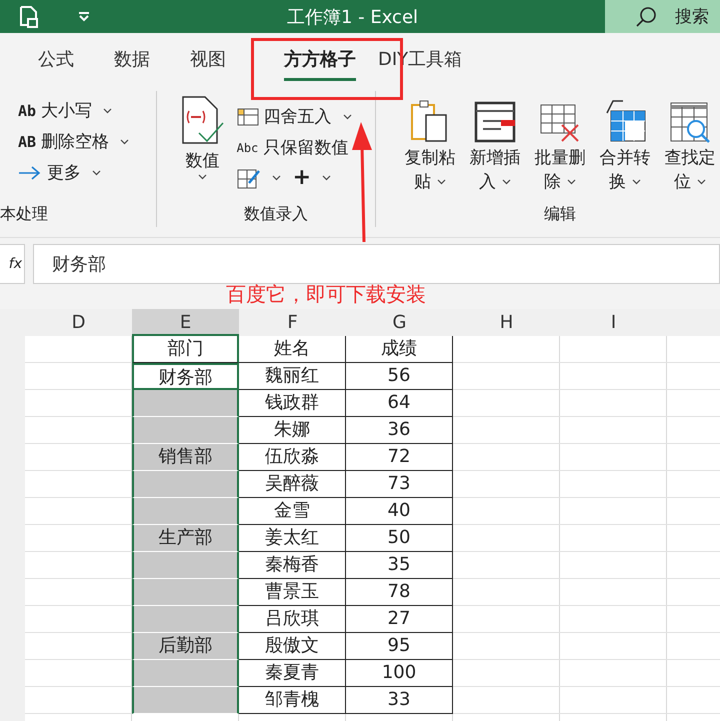  Describe the element at coordinates (495, 122) in the screenshot. I see `form-icon` at that location.